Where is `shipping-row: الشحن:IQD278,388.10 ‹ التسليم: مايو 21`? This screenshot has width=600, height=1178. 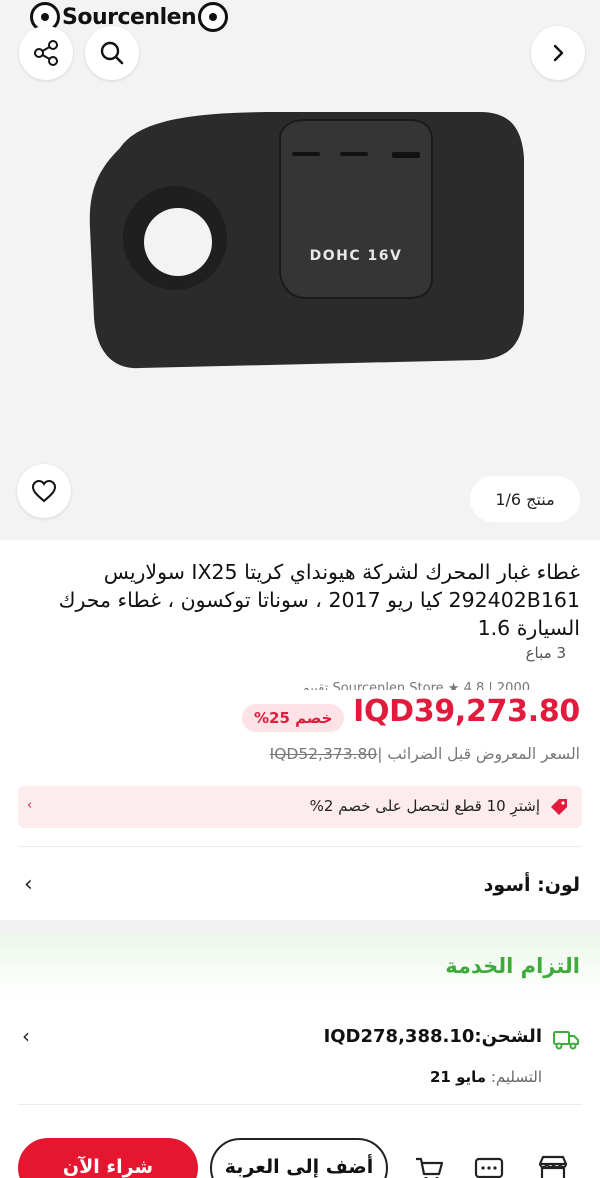
shipping-row: الشحن:IQD278,388.10 ‹ التسليم: مايو 21 is located at coordinates (300, 1056).